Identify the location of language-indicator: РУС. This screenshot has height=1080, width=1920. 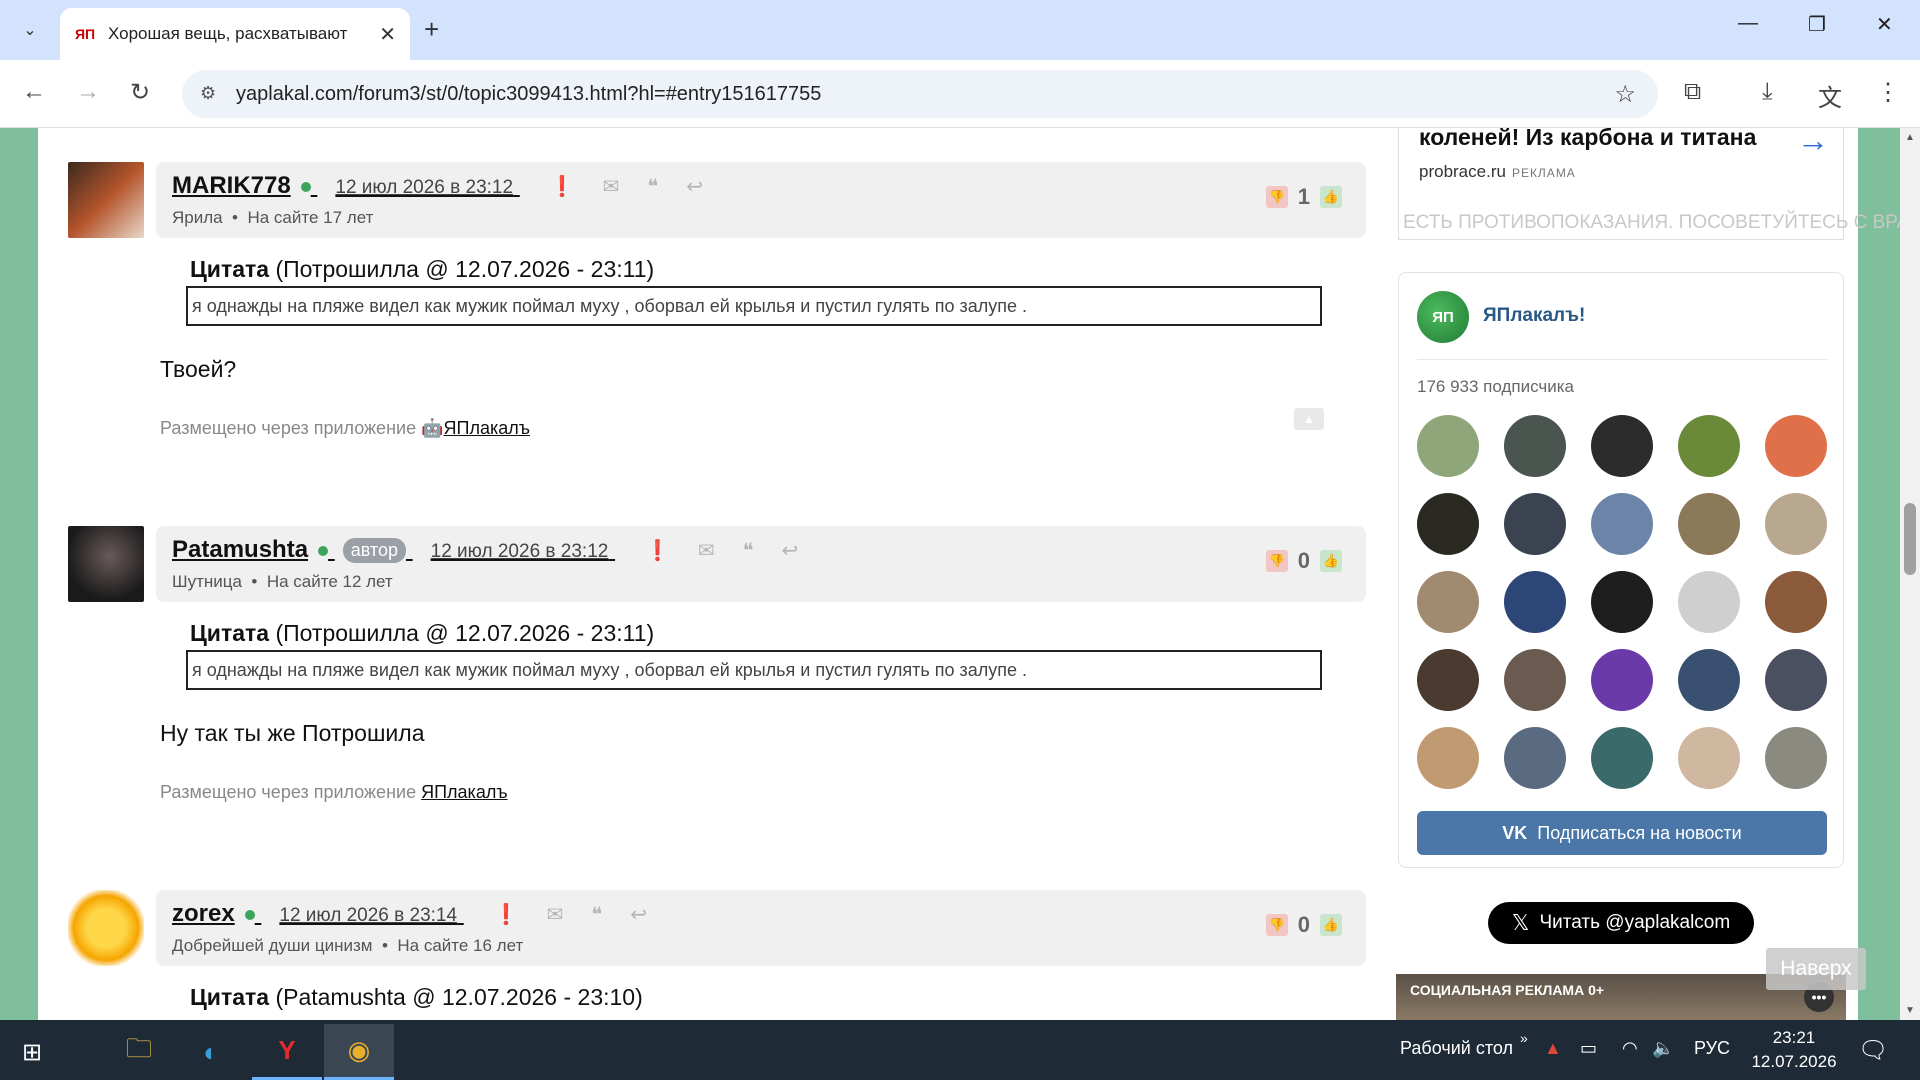
(1712, 1048).